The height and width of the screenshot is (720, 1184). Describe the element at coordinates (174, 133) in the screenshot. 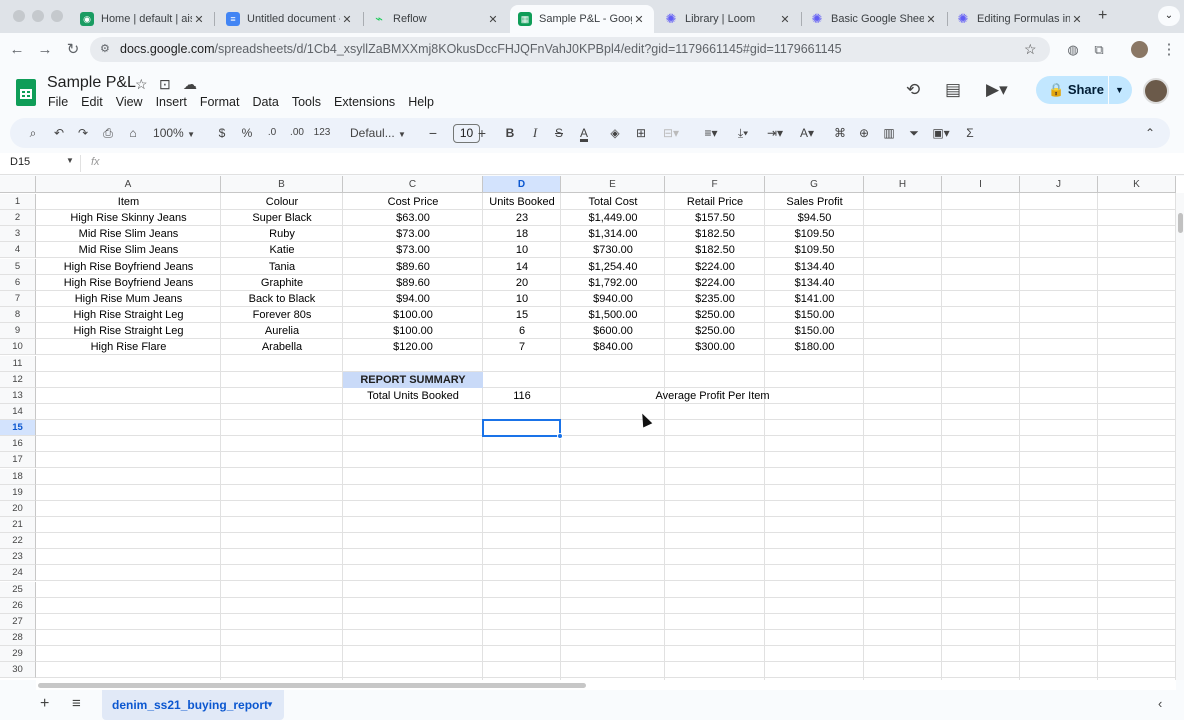

I see `zoom-select: 100% ▼` at that location.